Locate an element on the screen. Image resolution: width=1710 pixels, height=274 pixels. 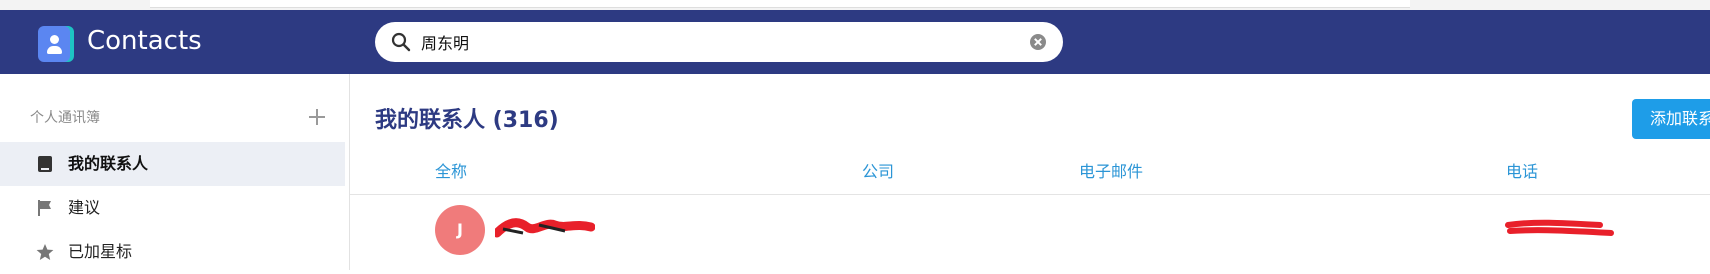
redacted-phone-mark is located at coordinates (1559, 227).